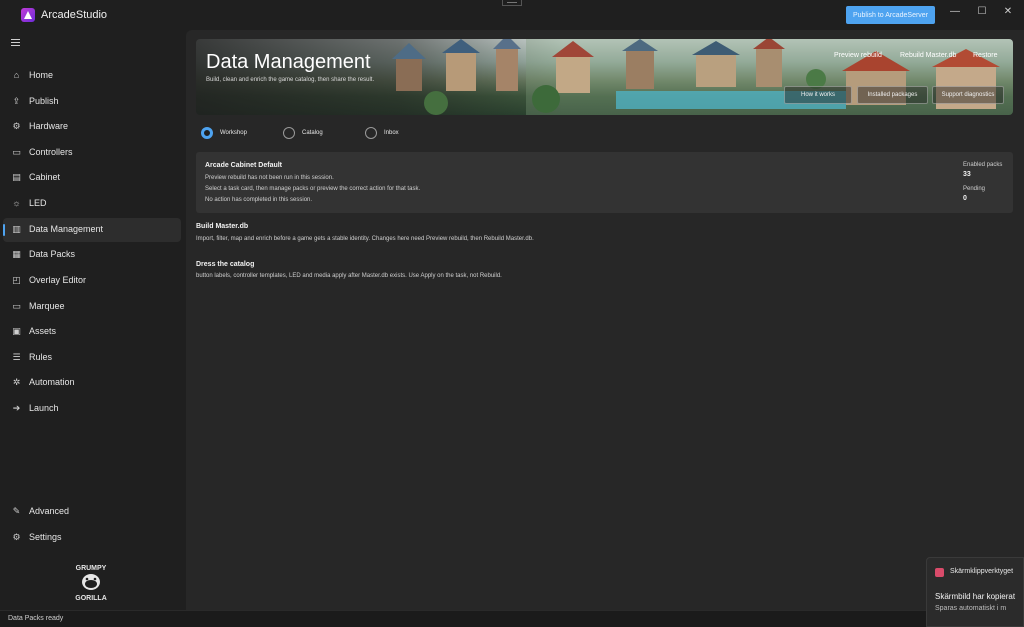  What do you see at coordinates (16, 537) in the screenshot?
I see `settings-icon: ⚙` at bounding box center [16, 537].